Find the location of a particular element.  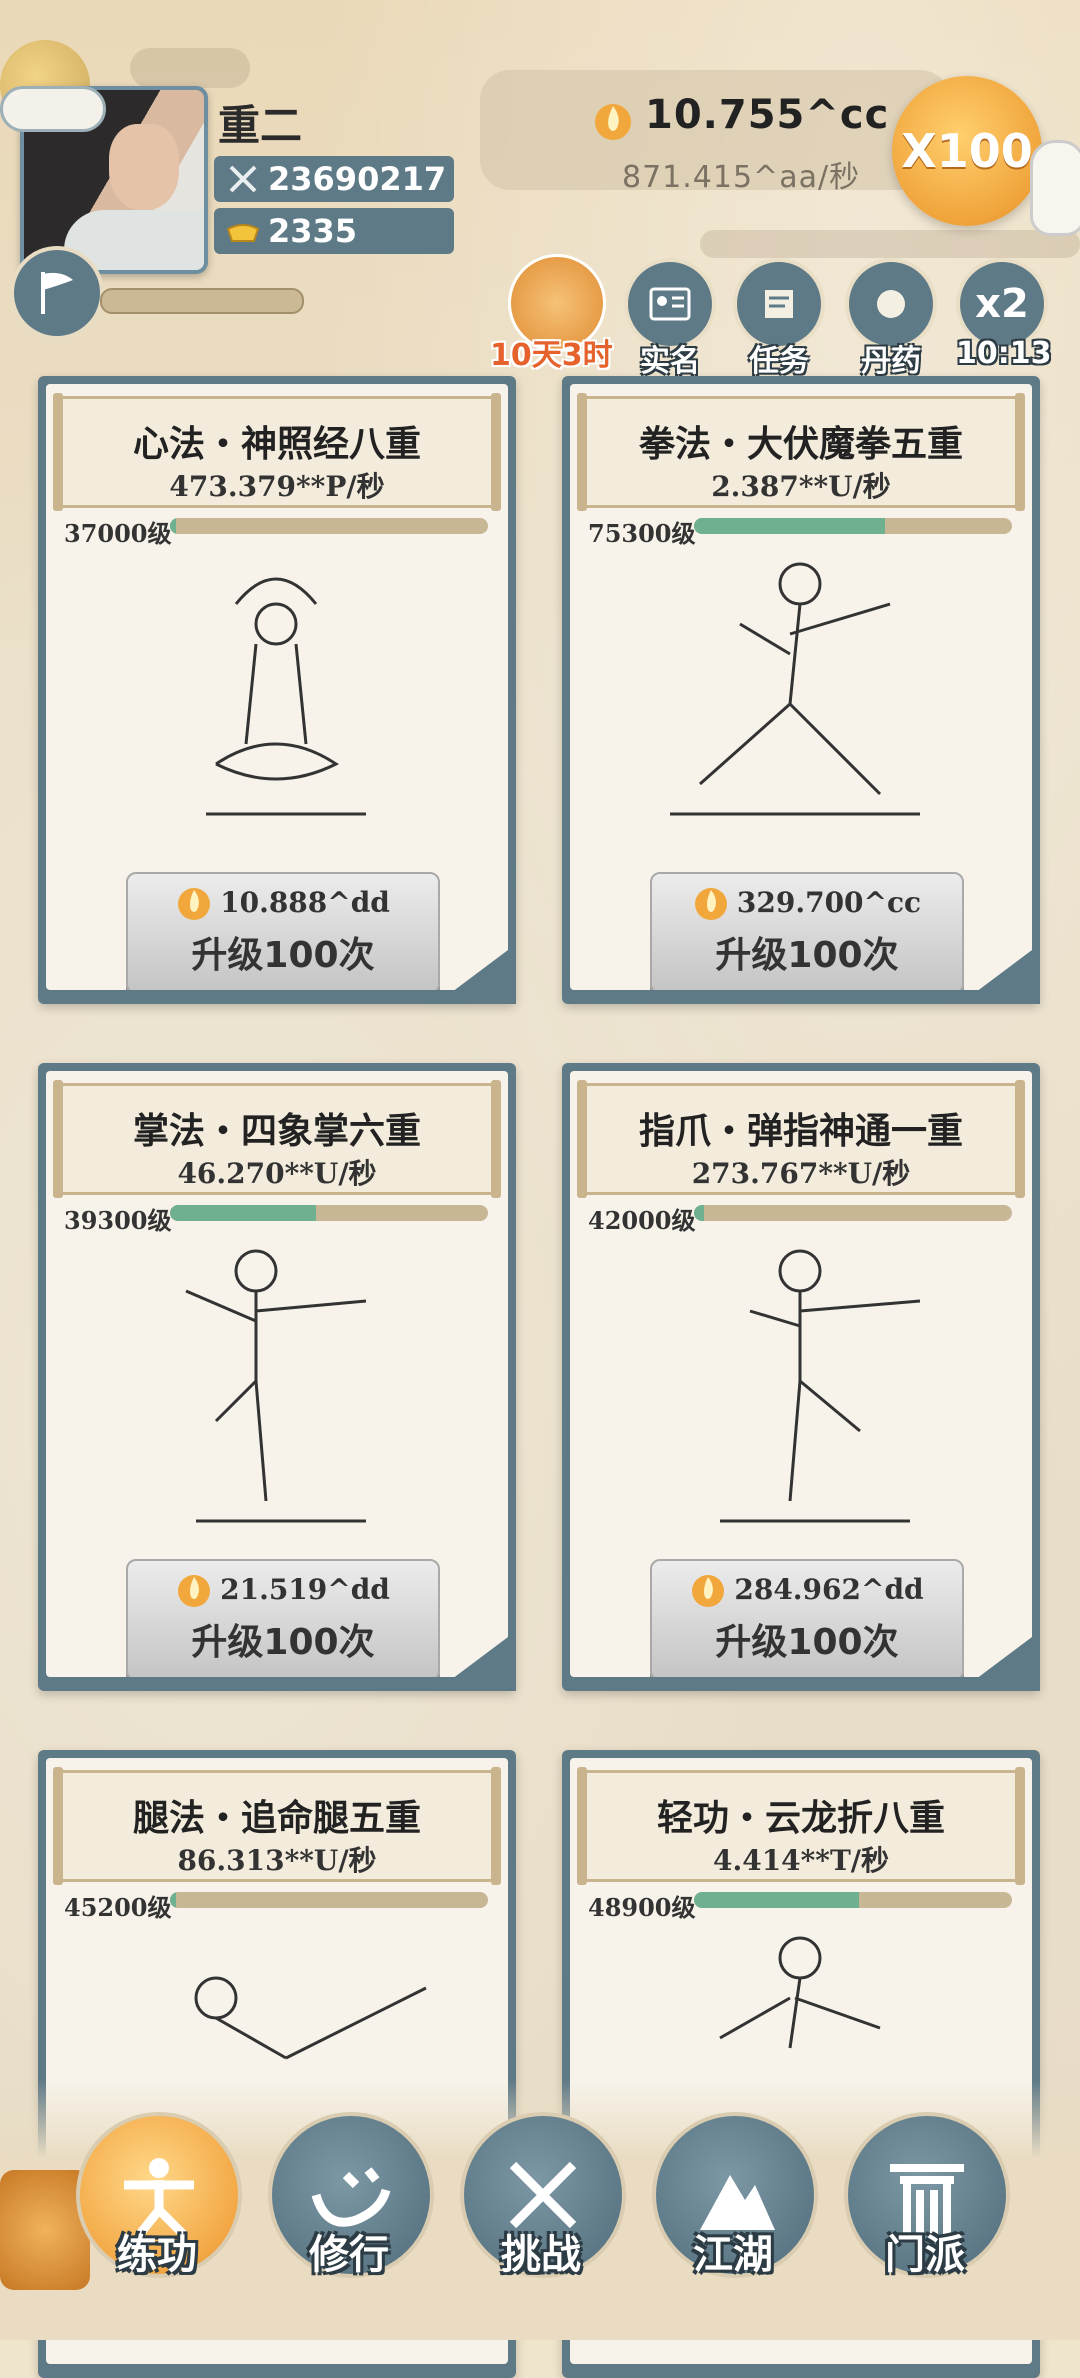

gold-ingot-icon is located at coordinates (243, 231).